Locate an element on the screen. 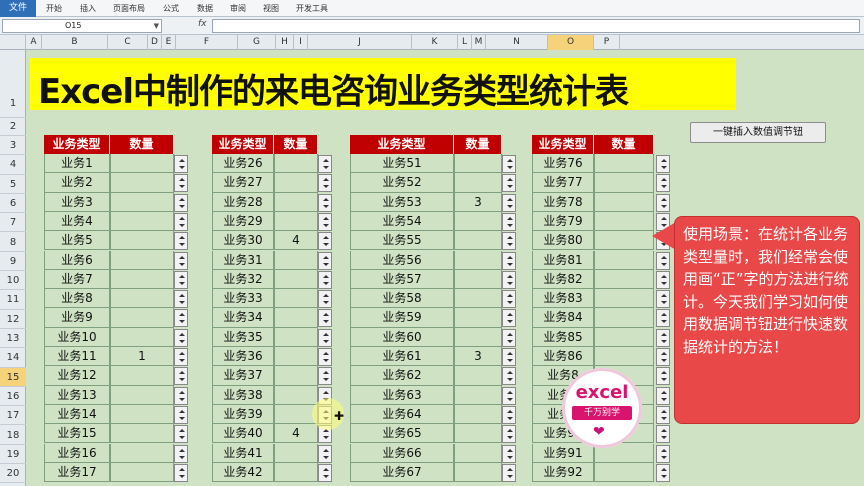  cell-business-type: 业务78 is located at coordinates (563, 202).